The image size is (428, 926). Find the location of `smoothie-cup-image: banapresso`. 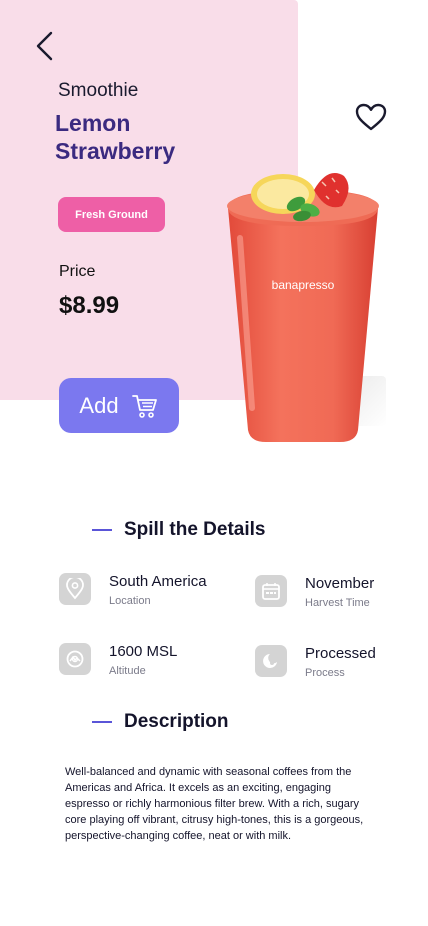

smoothie-cup-image: banapresso is located at coordinates (303, 307).